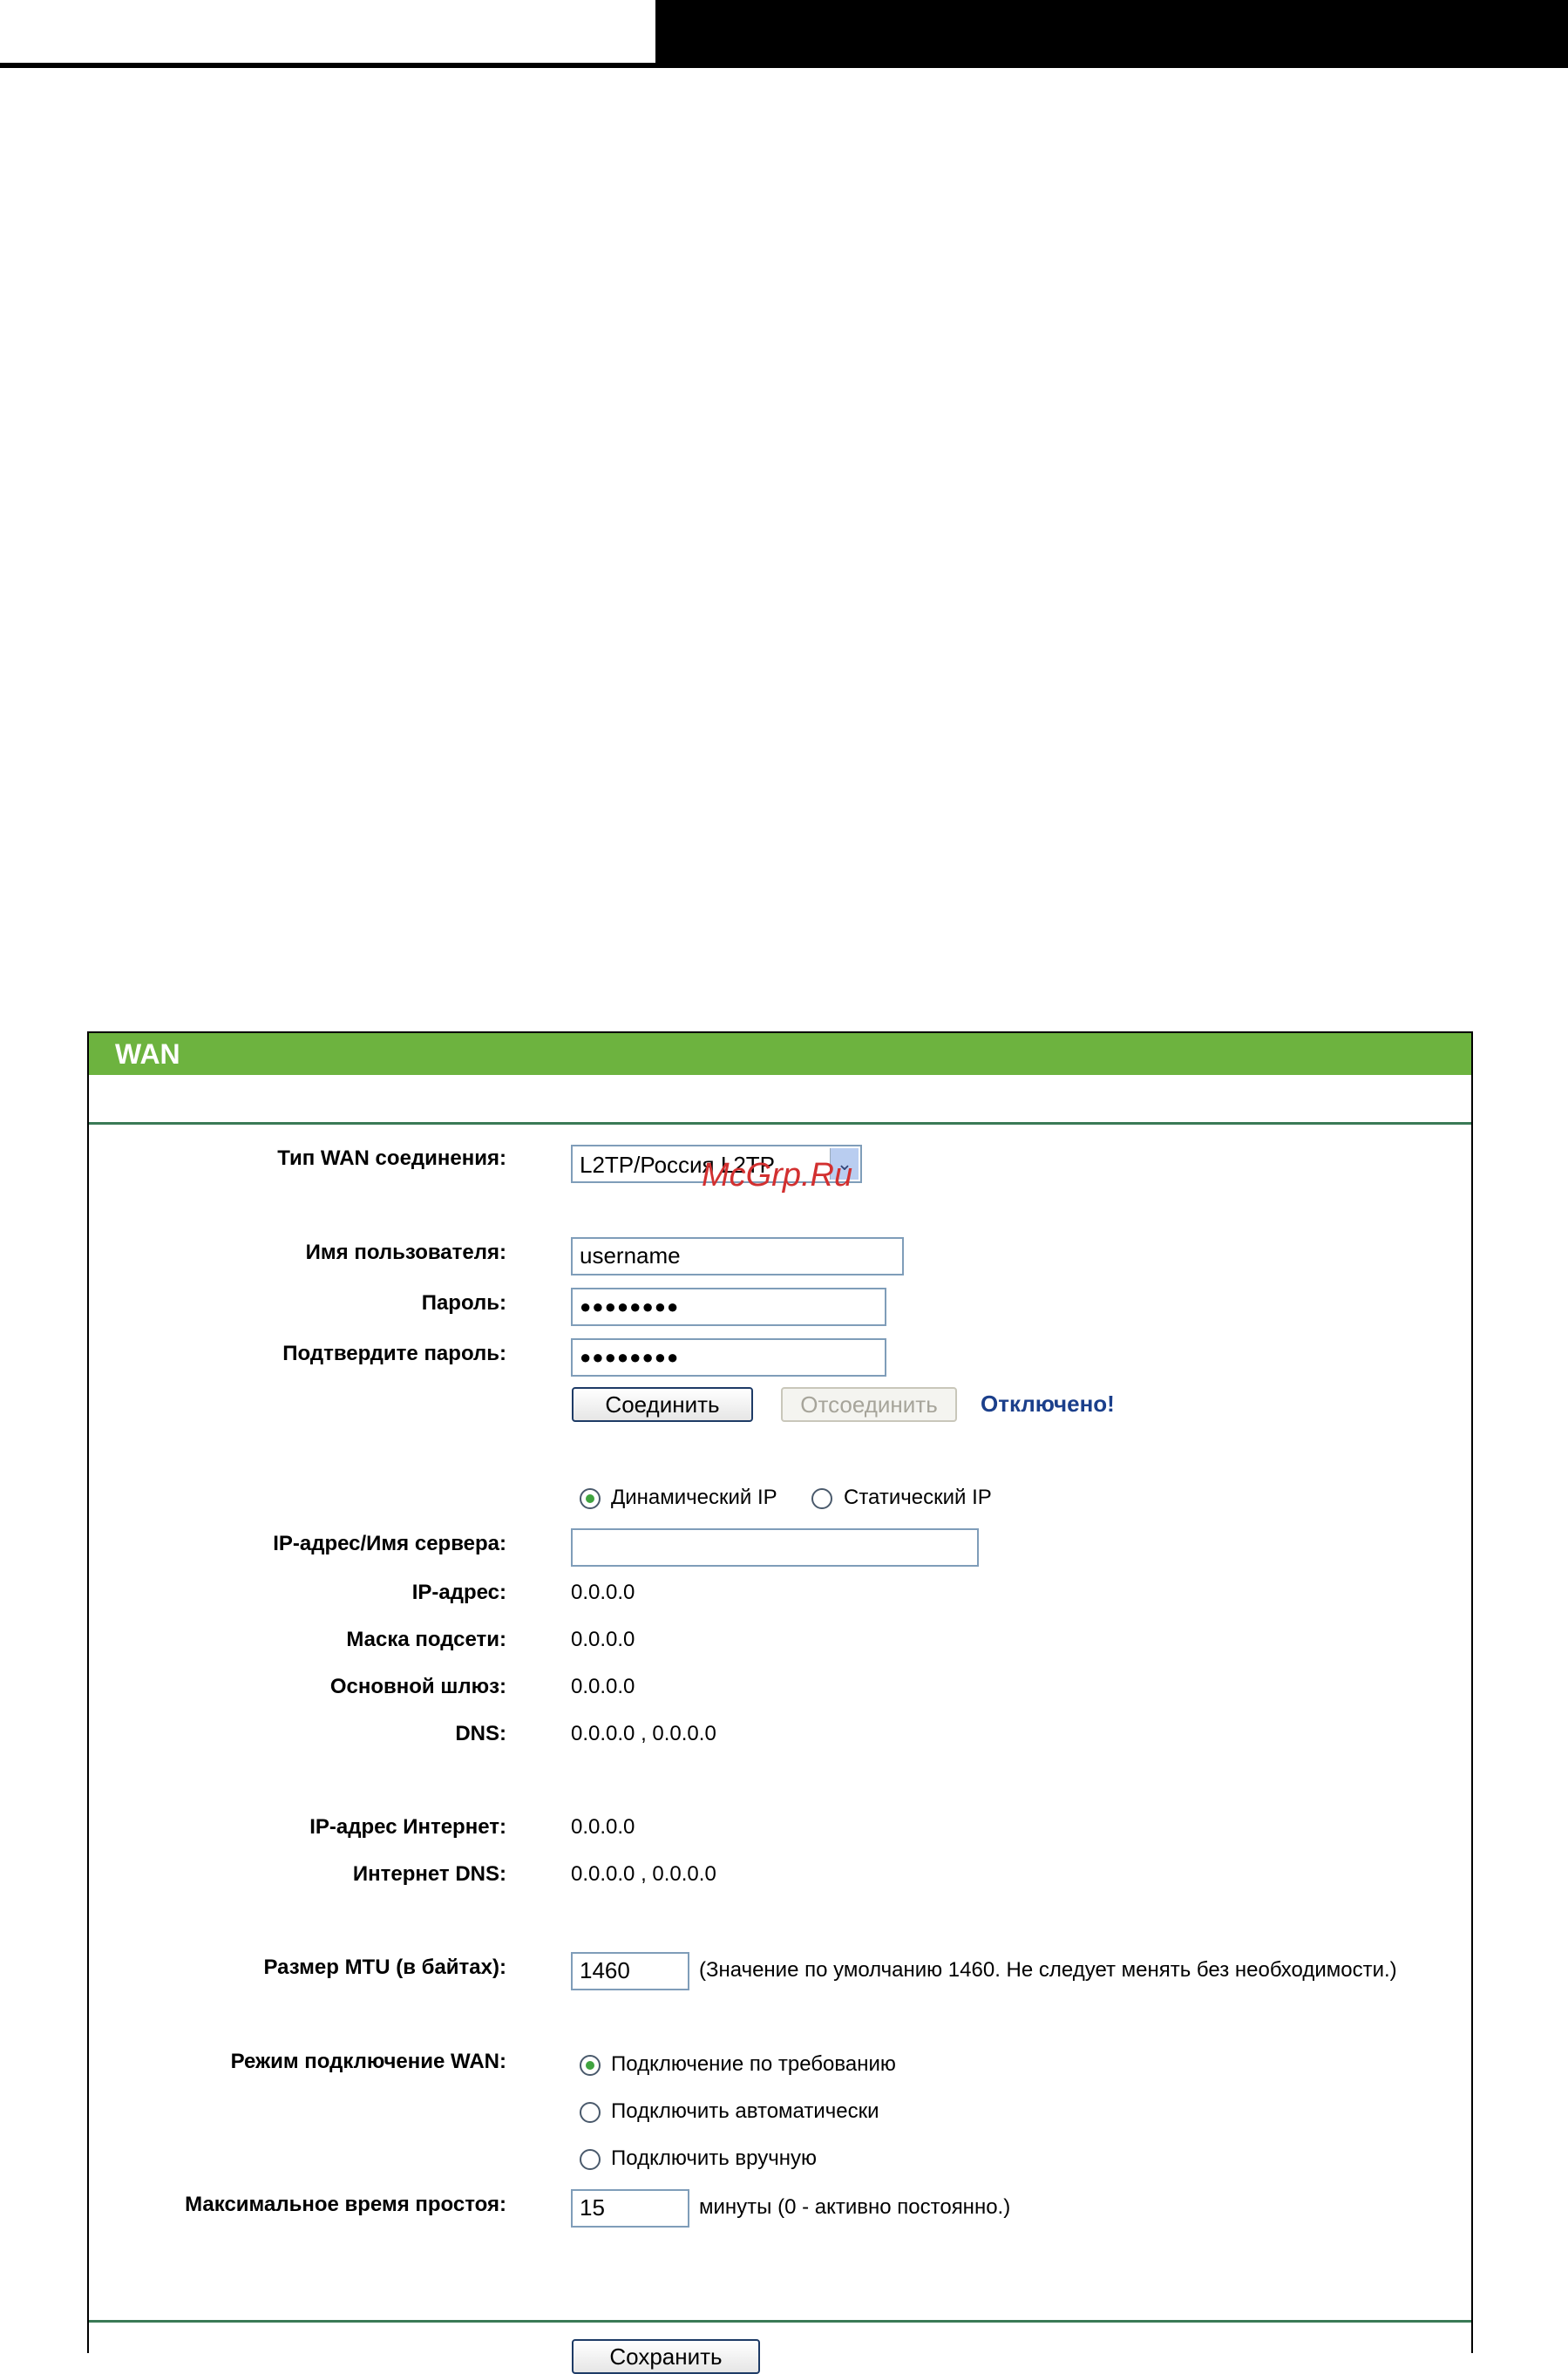  Describe the element at coordinates (389, 1543) in the screenshot. I see `server-label: IP-адрес/Имя сервера:` at that location.